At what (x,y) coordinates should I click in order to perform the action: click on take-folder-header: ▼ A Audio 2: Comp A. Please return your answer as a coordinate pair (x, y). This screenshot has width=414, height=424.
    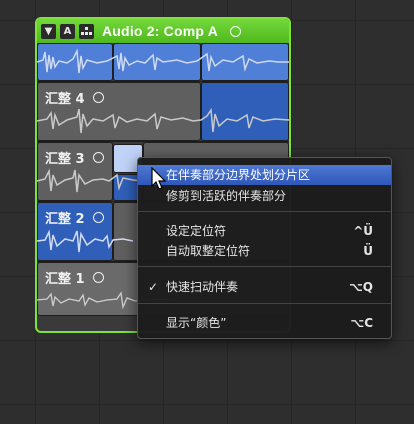
    Looking at the image, I should click on (163, 31).